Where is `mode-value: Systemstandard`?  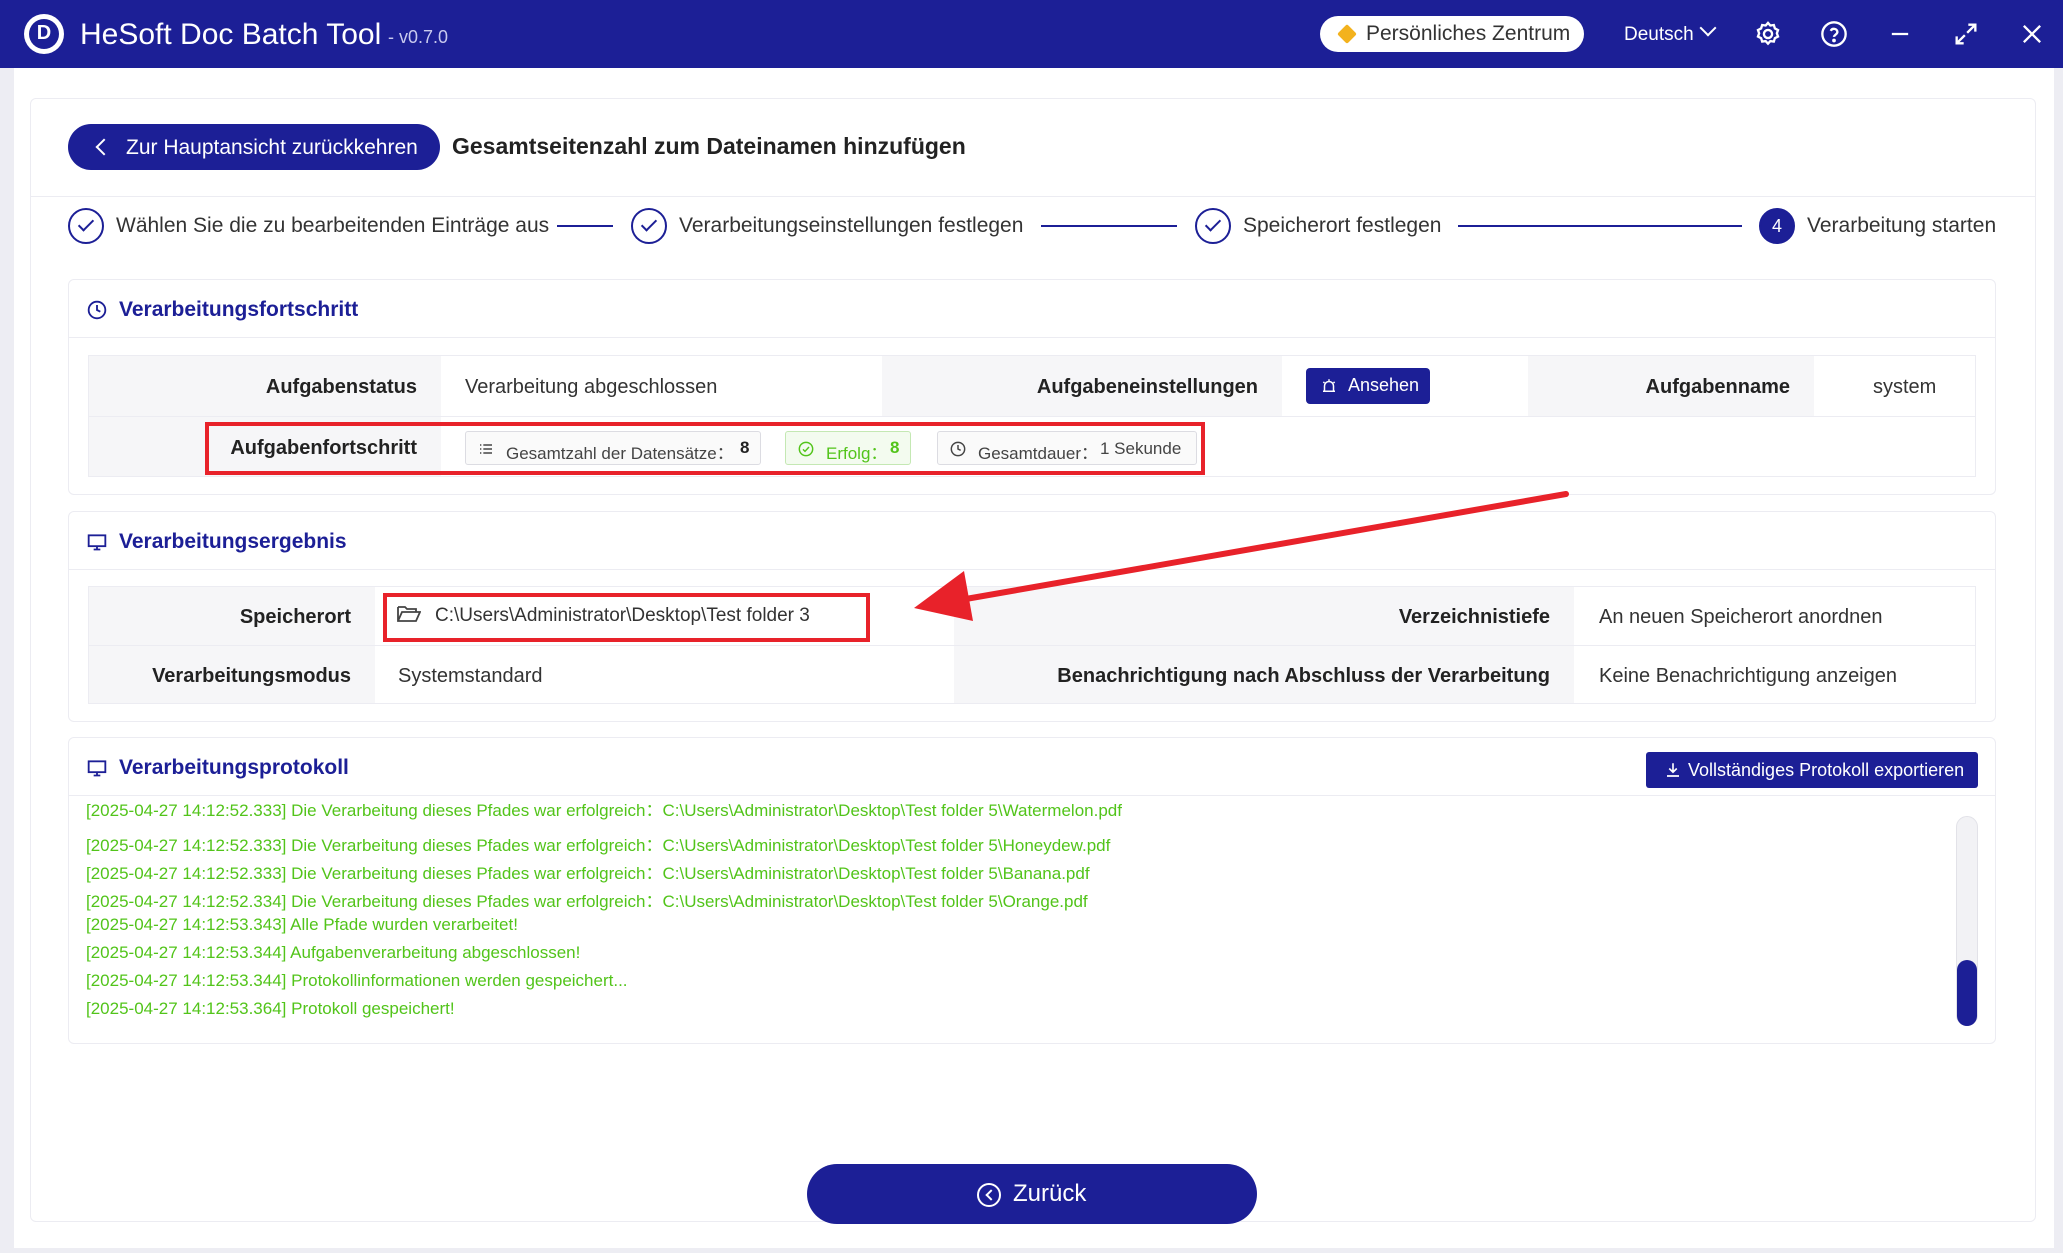
mode-value: Systemstandard is located at coordinates (470, 676).